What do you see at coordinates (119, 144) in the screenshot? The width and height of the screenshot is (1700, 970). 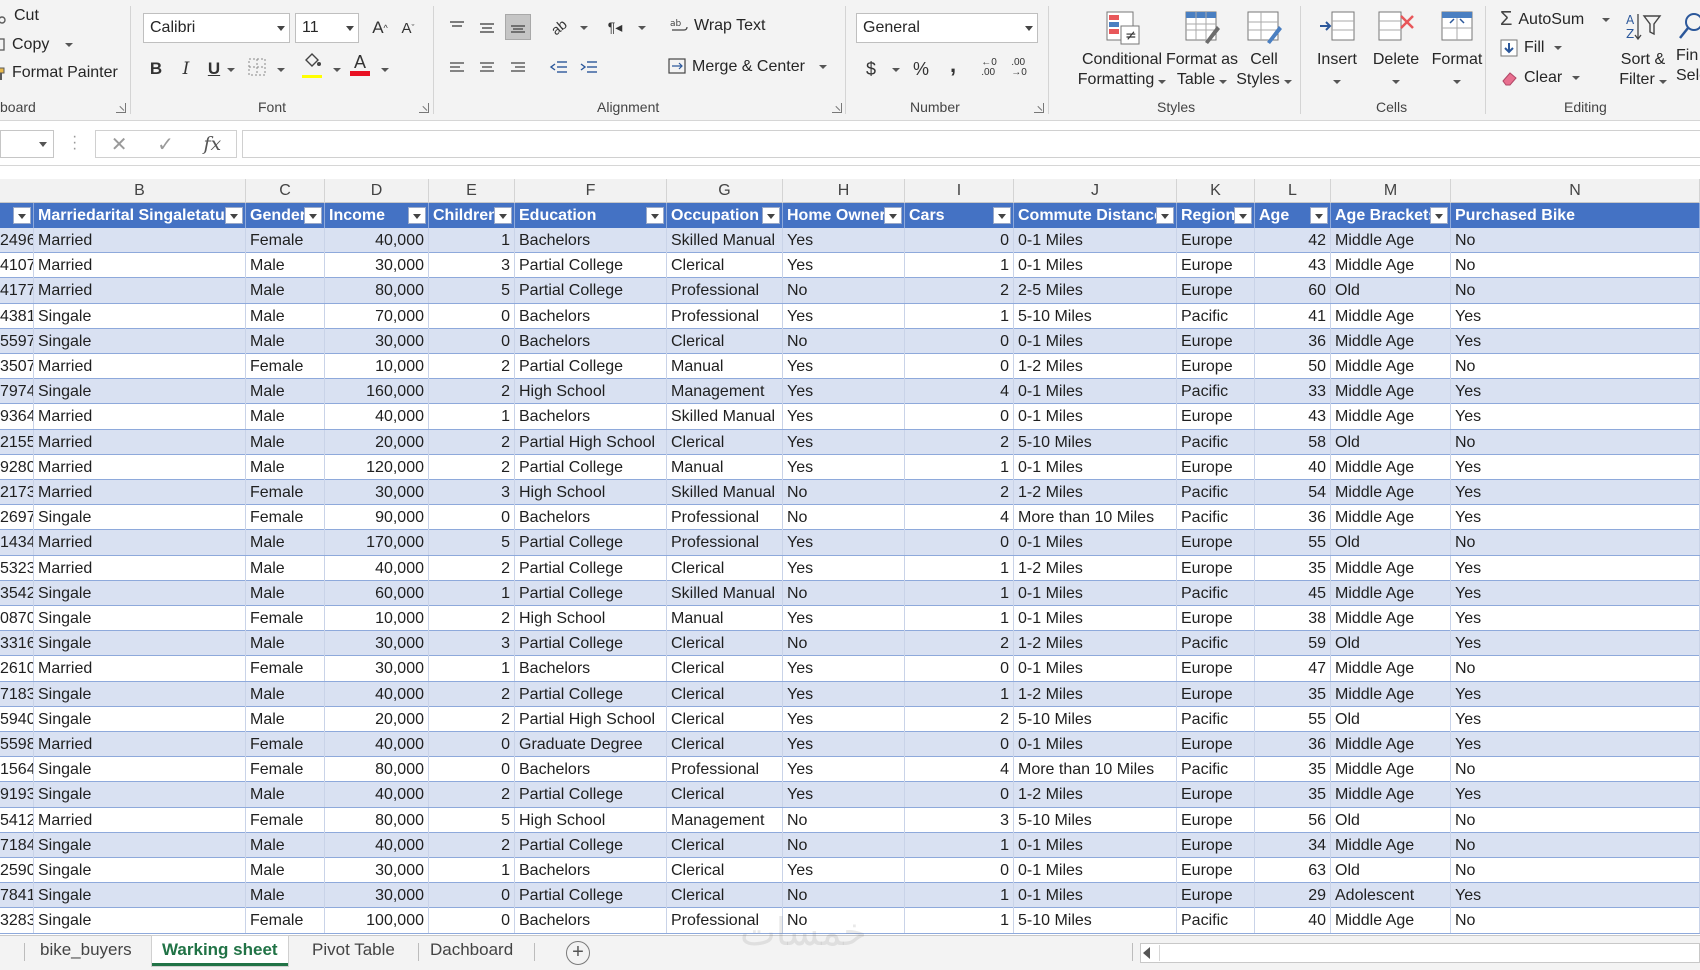 I see `cancel-entry-icon: ✕` at bounding box center [119, 144].